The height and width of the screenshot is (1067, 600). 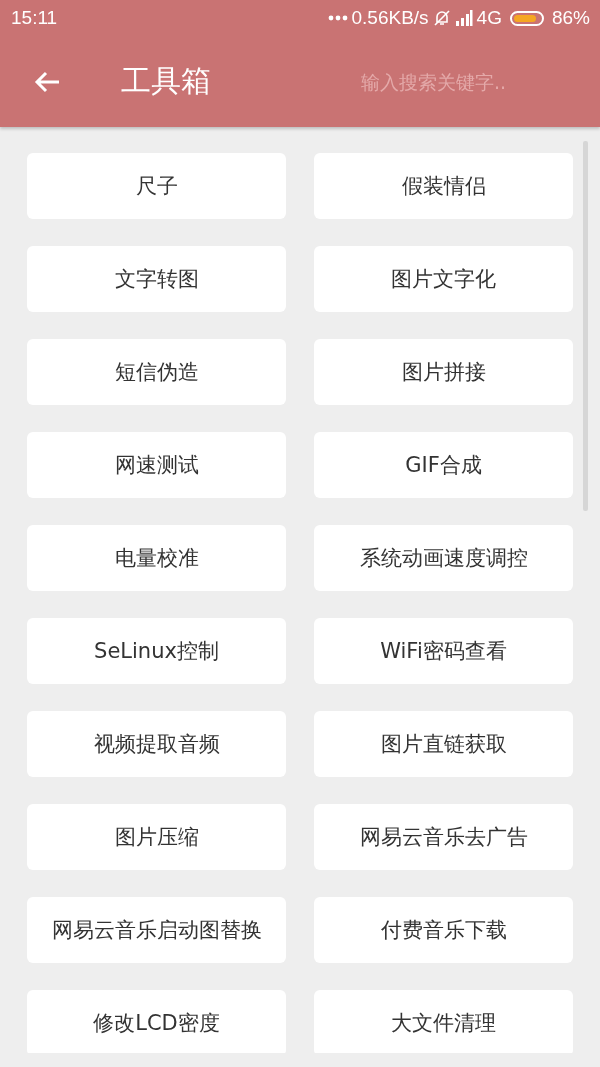 What do you see at coordinates (443, 279) in the screenshot?
I see `tool-button: 图片文字化` at bounding box center [443, 279].